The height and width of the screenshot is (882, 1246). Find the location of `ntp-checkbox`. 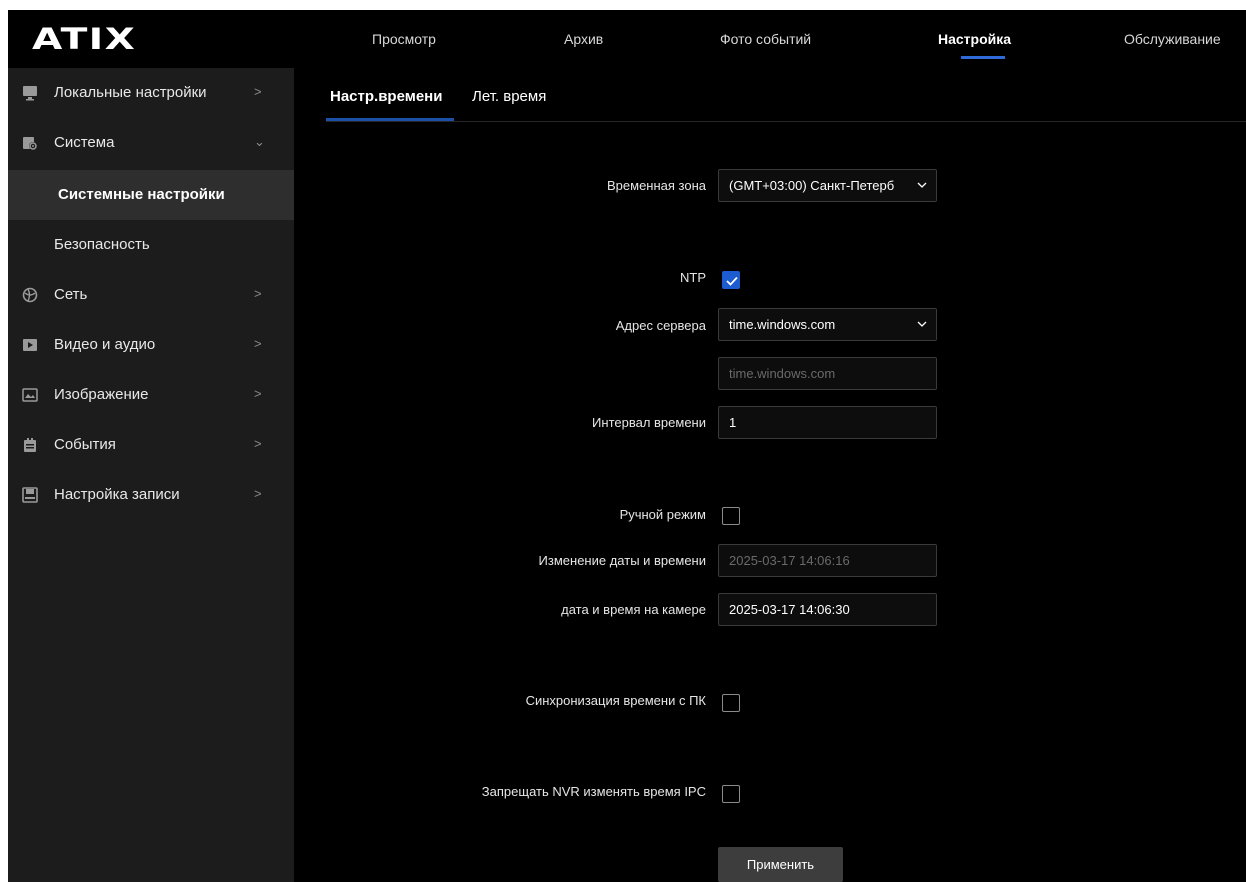

ntp-checkbox is located at coordinates (731, 280).